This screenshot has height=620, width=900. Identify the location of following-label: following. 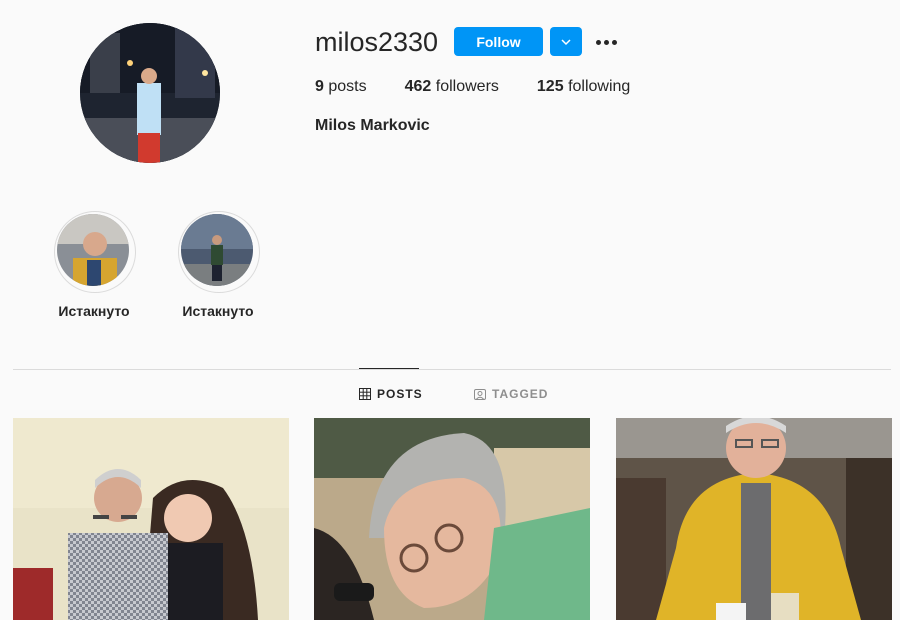
(599, 86).